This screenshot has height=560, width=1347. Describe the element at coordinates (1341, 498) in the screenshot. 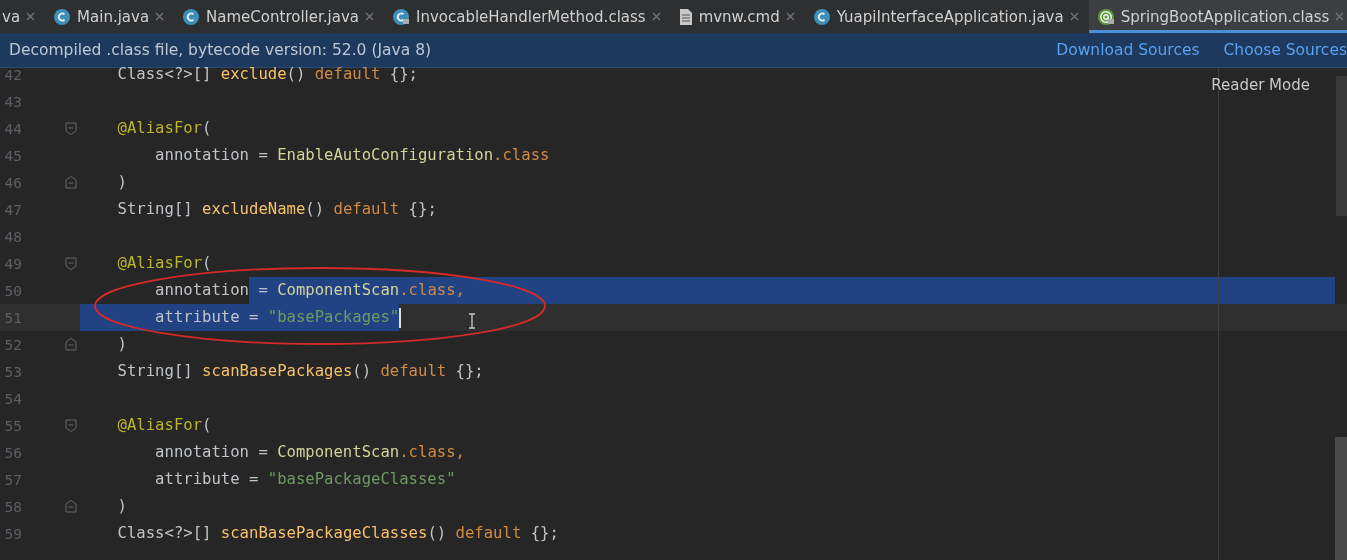

I see `scrollbar-thumb` at that location.